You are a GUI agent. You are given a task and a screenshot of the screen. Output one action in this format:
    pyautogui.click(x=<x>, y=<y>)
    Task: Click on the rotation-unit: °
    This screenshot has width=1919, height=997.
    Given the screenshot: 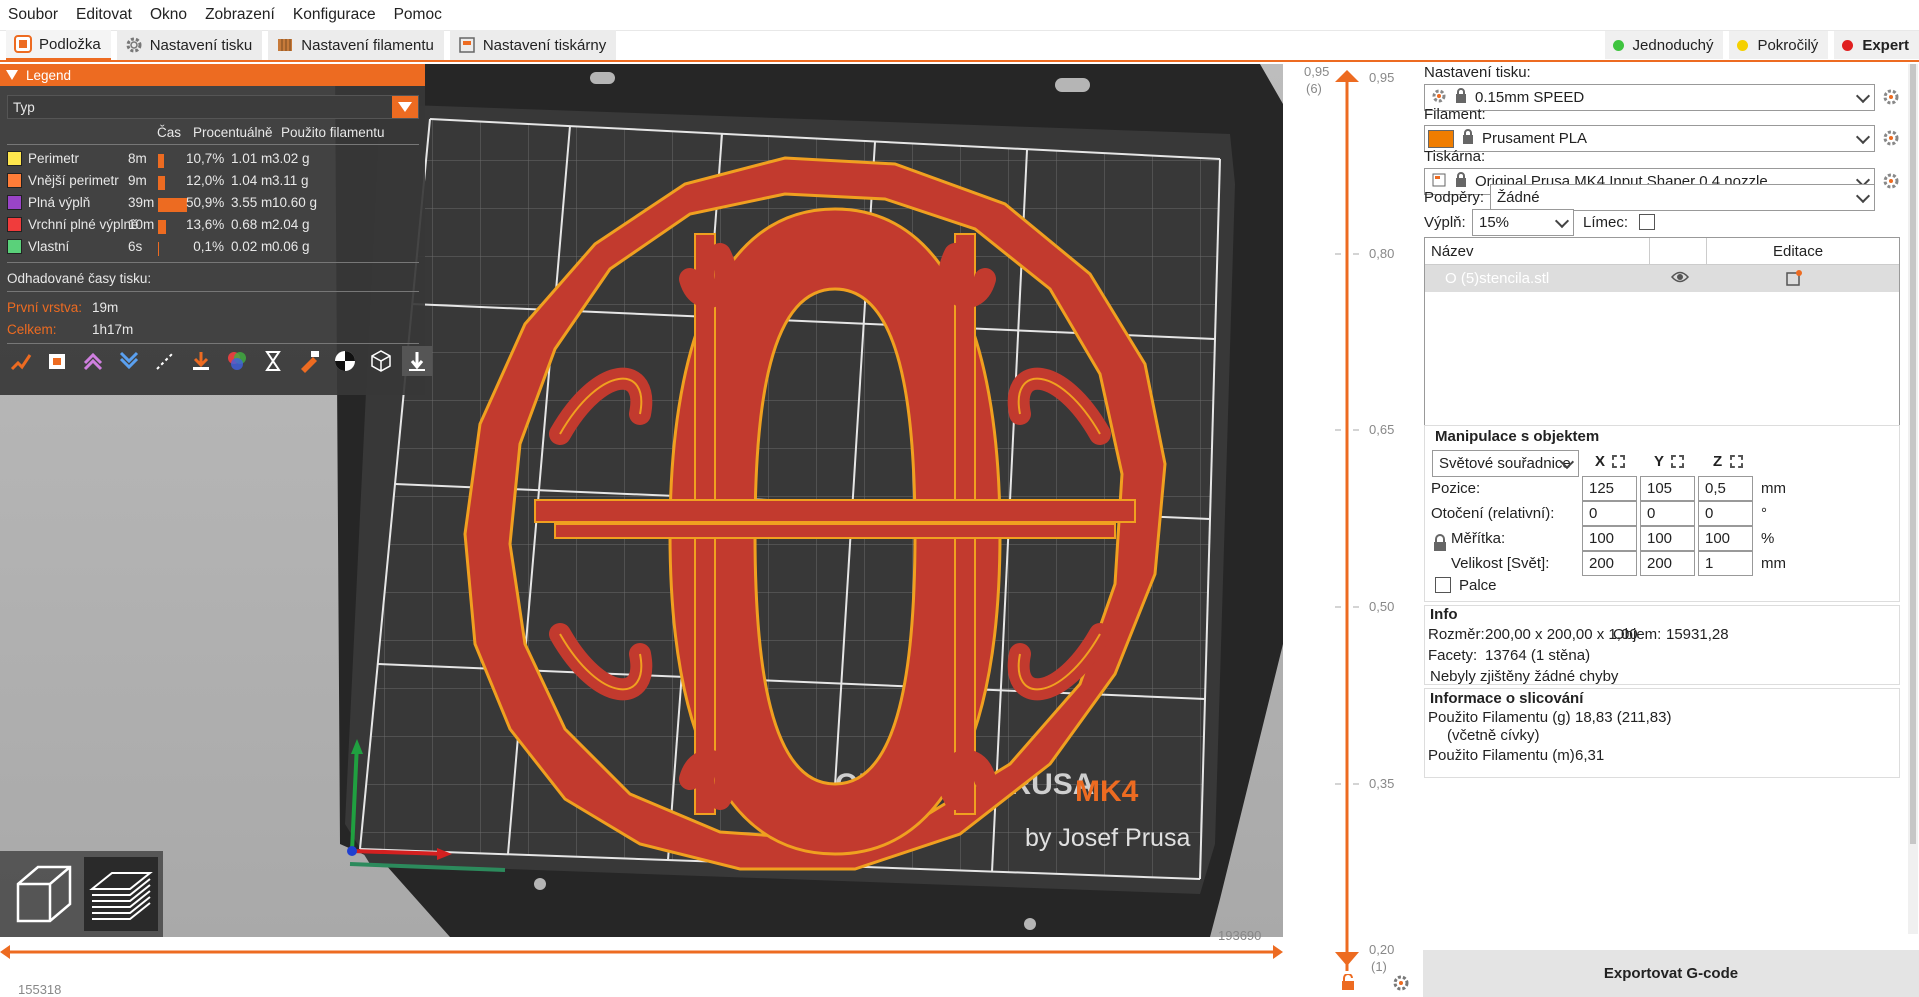 What is the action you would take?
    pyautogui.click(x=1764, y=513)
    